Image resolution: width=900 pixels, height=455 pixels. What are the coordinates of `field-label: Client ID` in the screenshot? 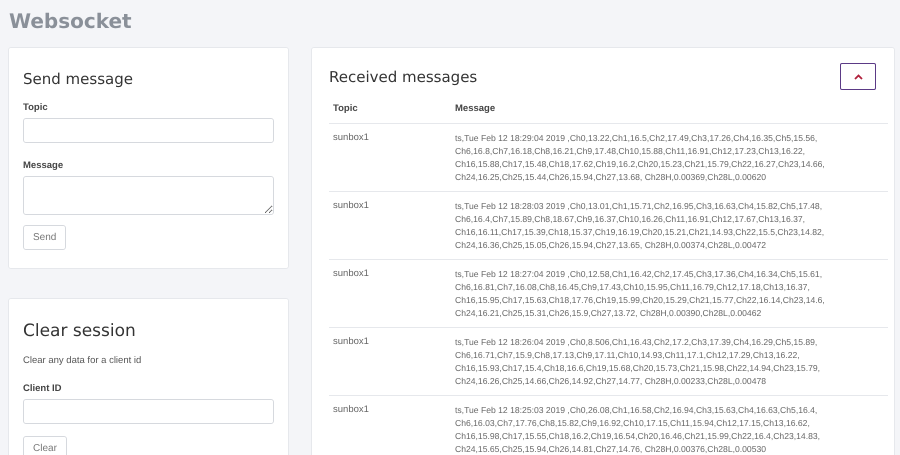 It's located at (43, 388).